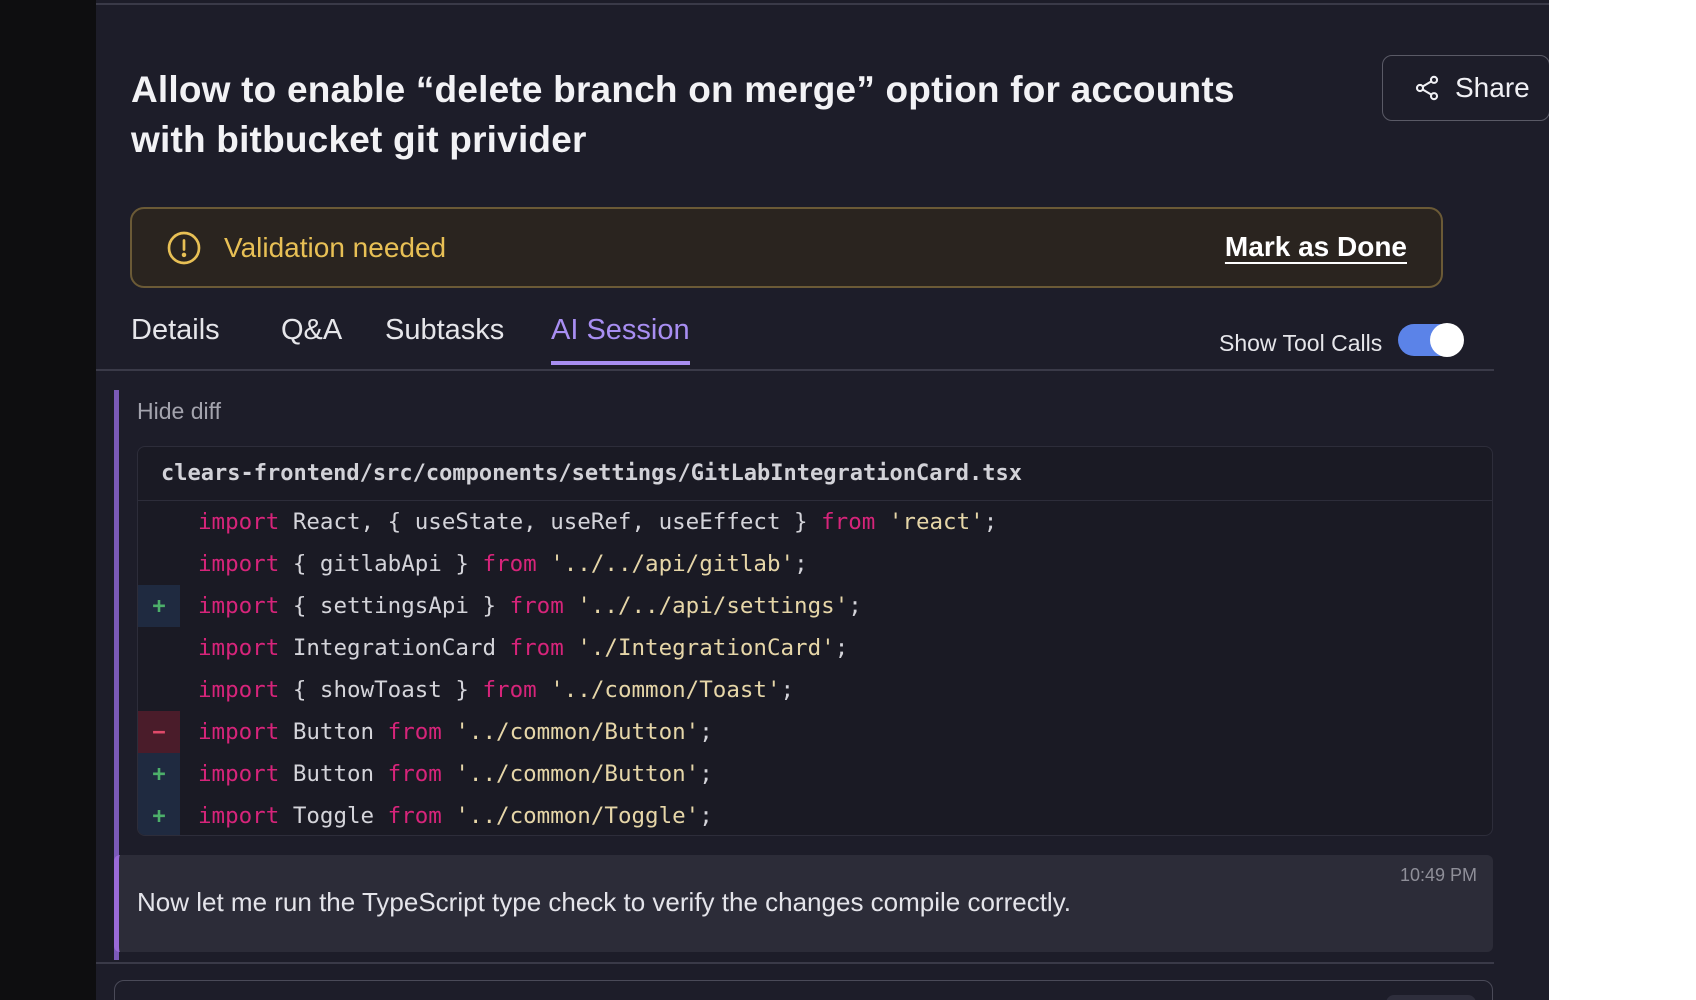  I want to click on left-sidebar-strip, so click(48, 500).